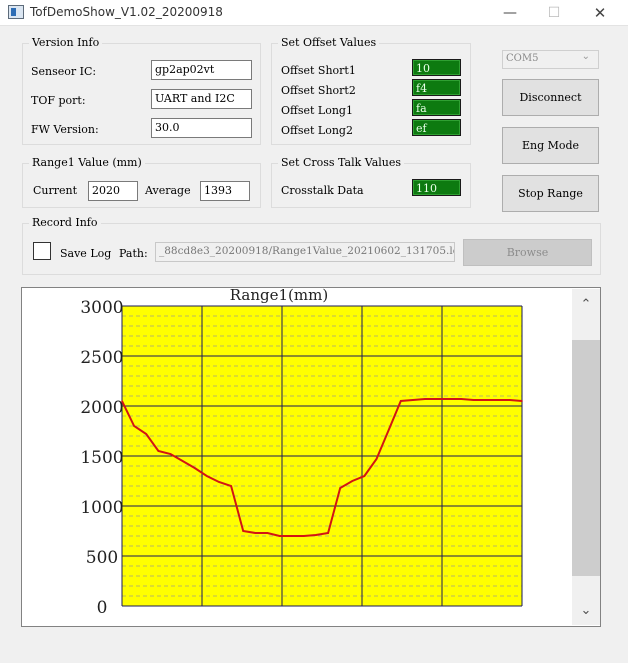  Describe the element at coordinates (585, 56) in the screenshot. I see `chevron-down-icon: ⌄` at that location.